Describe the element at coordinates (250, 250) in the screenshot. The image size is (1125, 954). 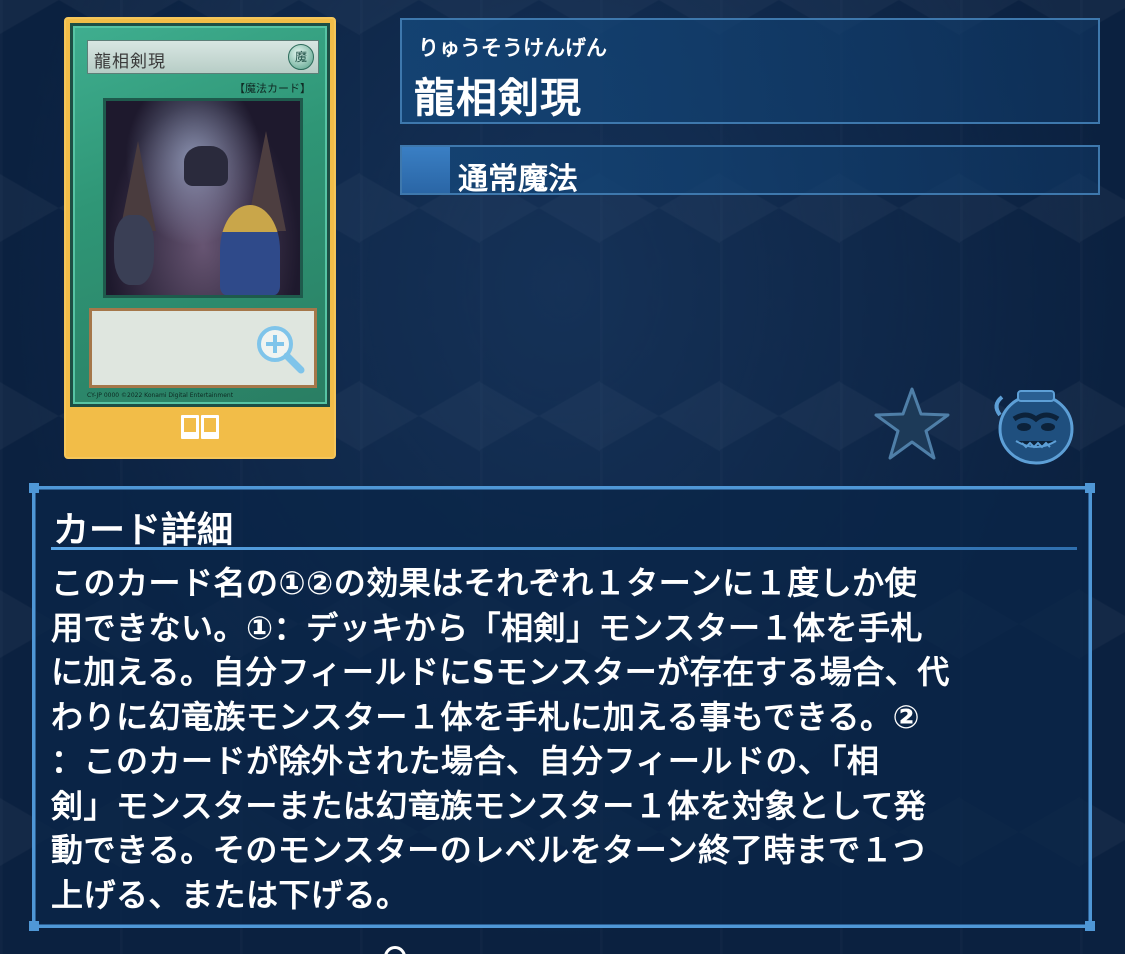
I see `art-knight` at that location.